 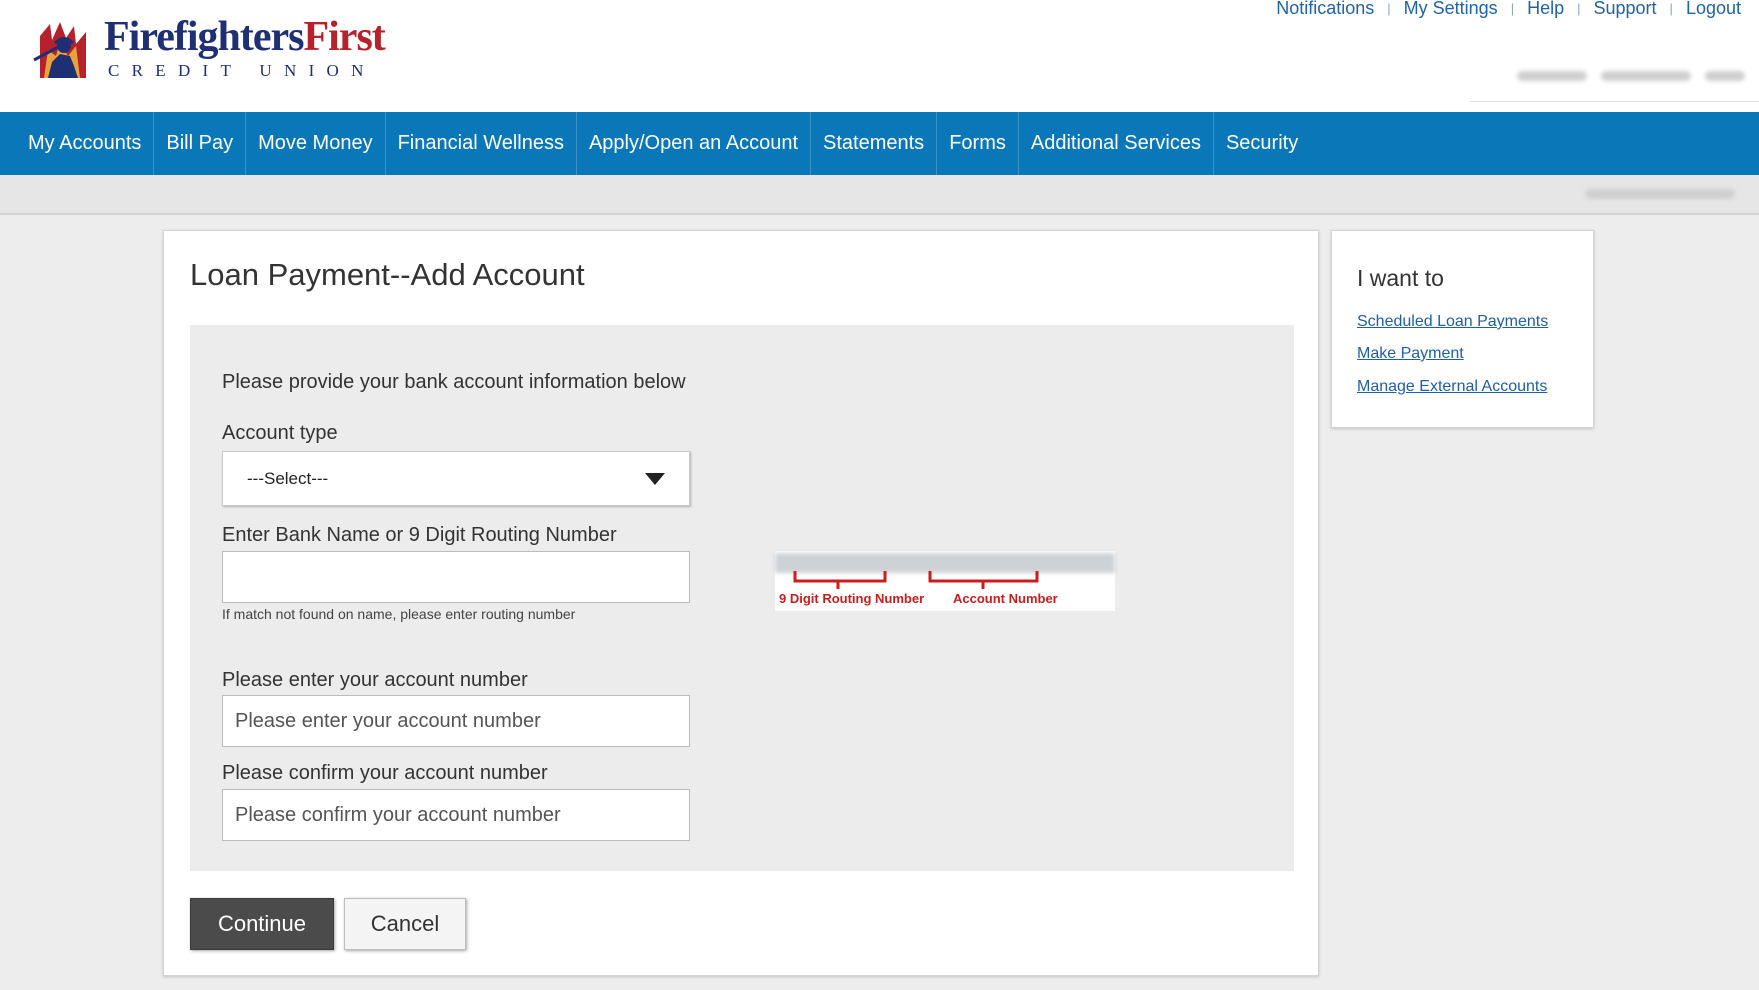 What do you see at coordinates (481, 143) in the screenshot?
I see `nav-financial-wellness: Financial Wellness` at bounding box center [481, 143].